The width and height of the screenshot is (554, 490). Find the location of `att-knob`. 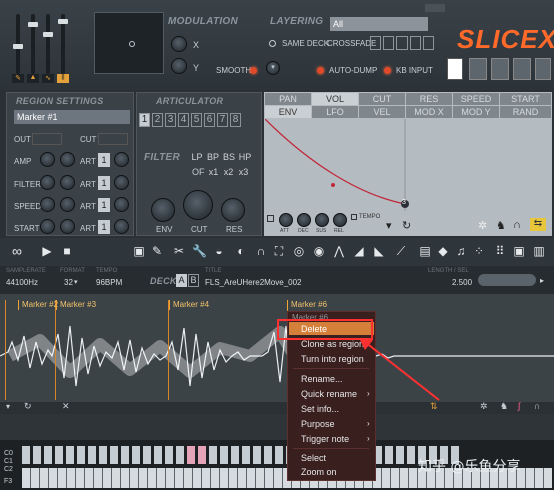

att-knob is located at coordinates (286, 220).